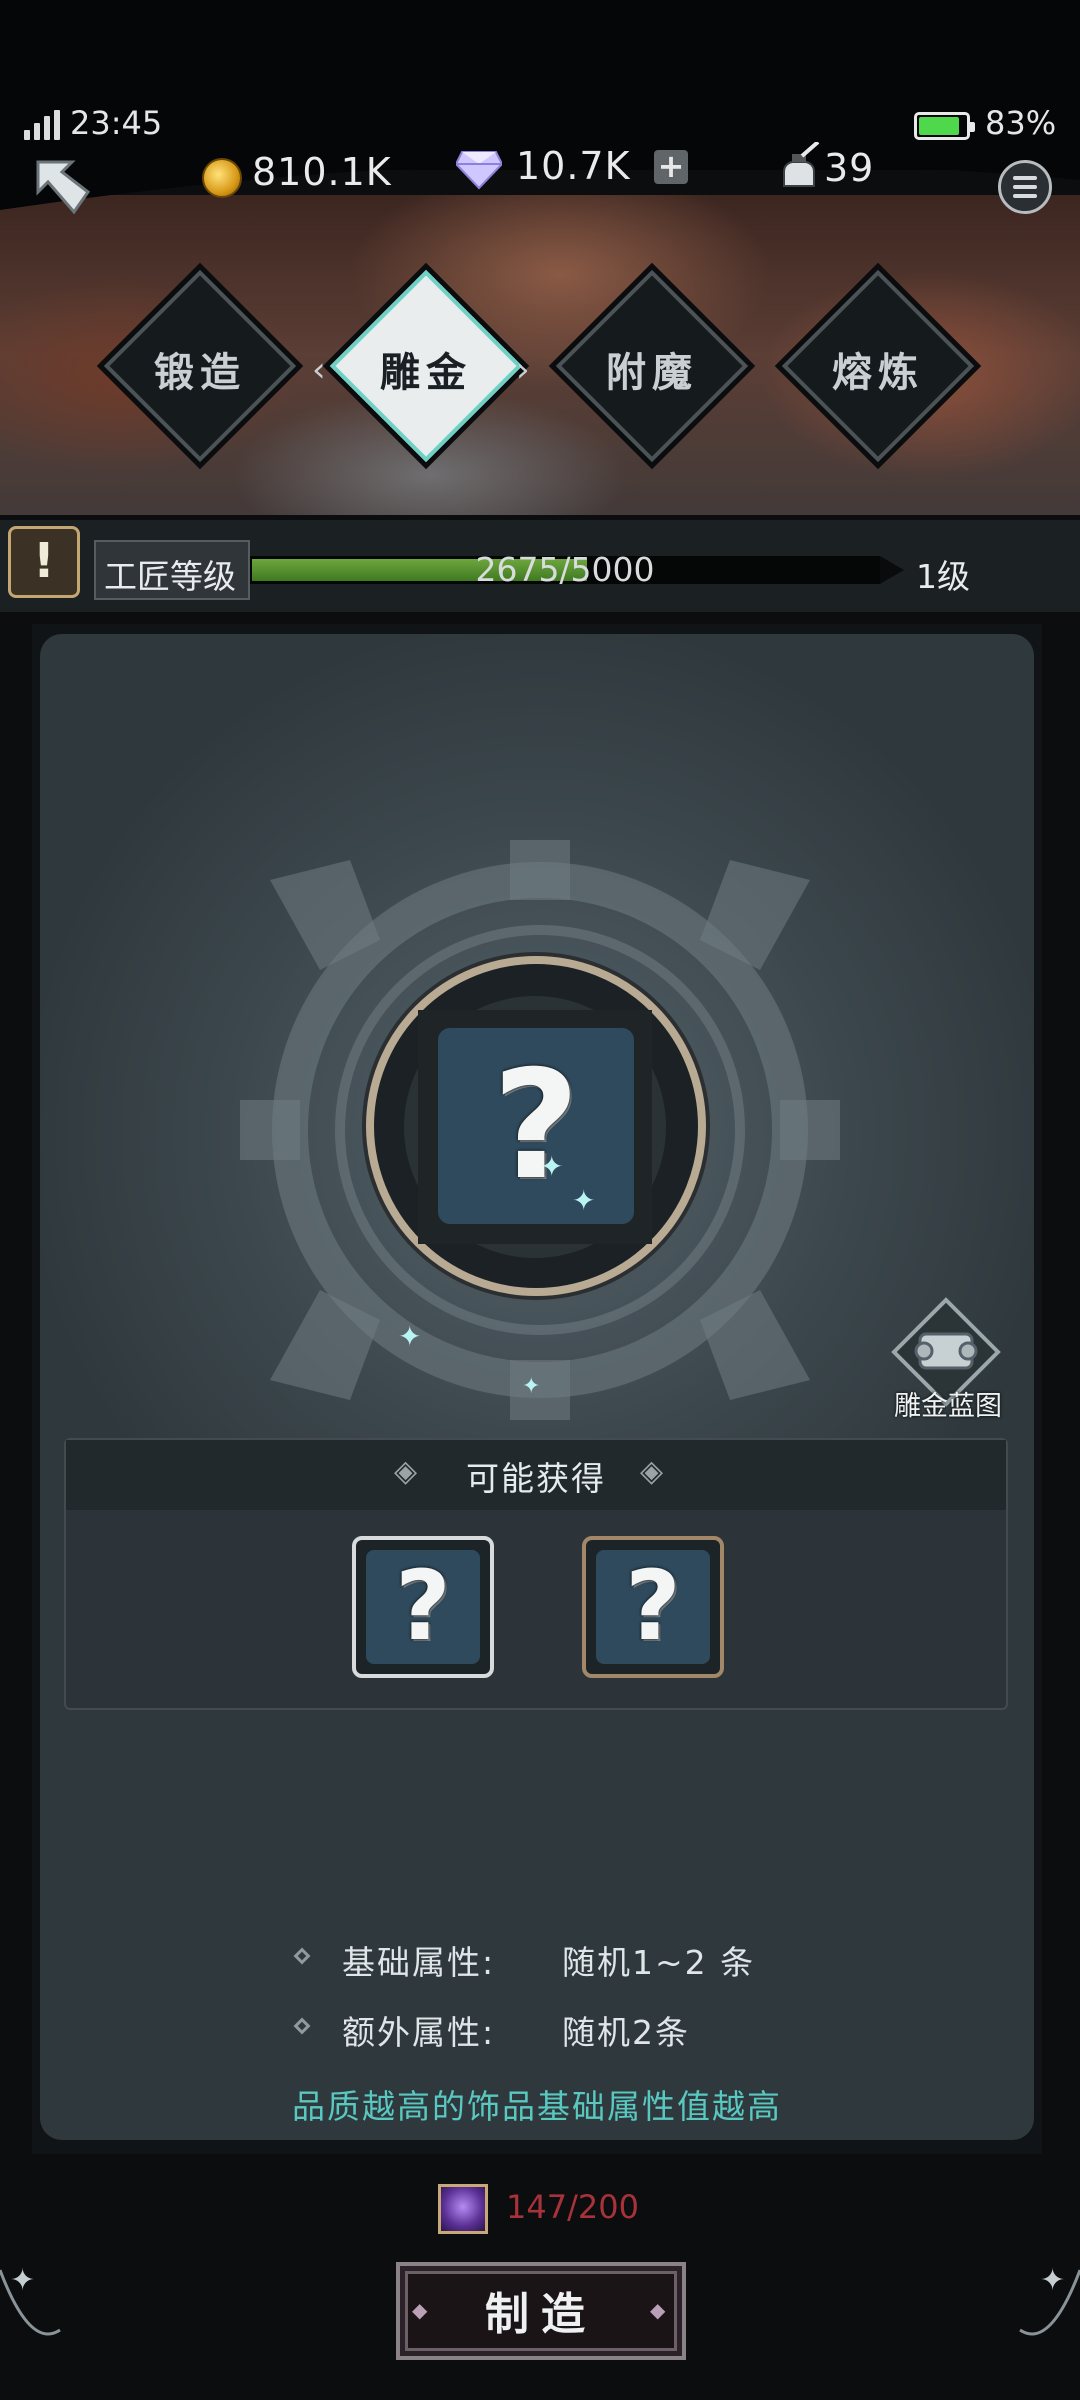 Image resolution: width=1080 pixels, height=2400 pixels. Describe the element at coordinates (659, 1962) in the screenshot. I see `attribute-value: 随机1~2 条` at that location.